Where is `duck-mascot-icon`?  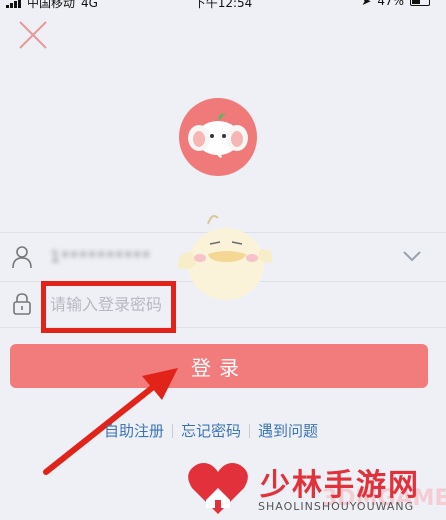 duck-mascot-icon is located at coordinates (225, 257).